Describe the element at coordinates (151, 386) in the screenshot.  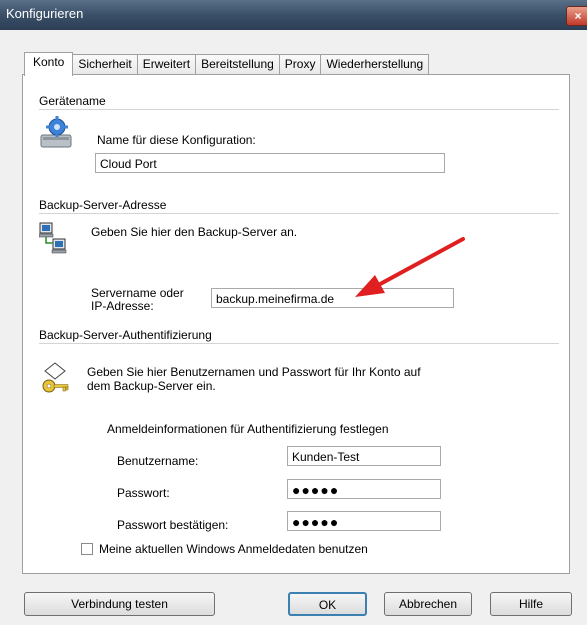
I see `auth-description-line2: dem Backup-Server ein.` at that location.